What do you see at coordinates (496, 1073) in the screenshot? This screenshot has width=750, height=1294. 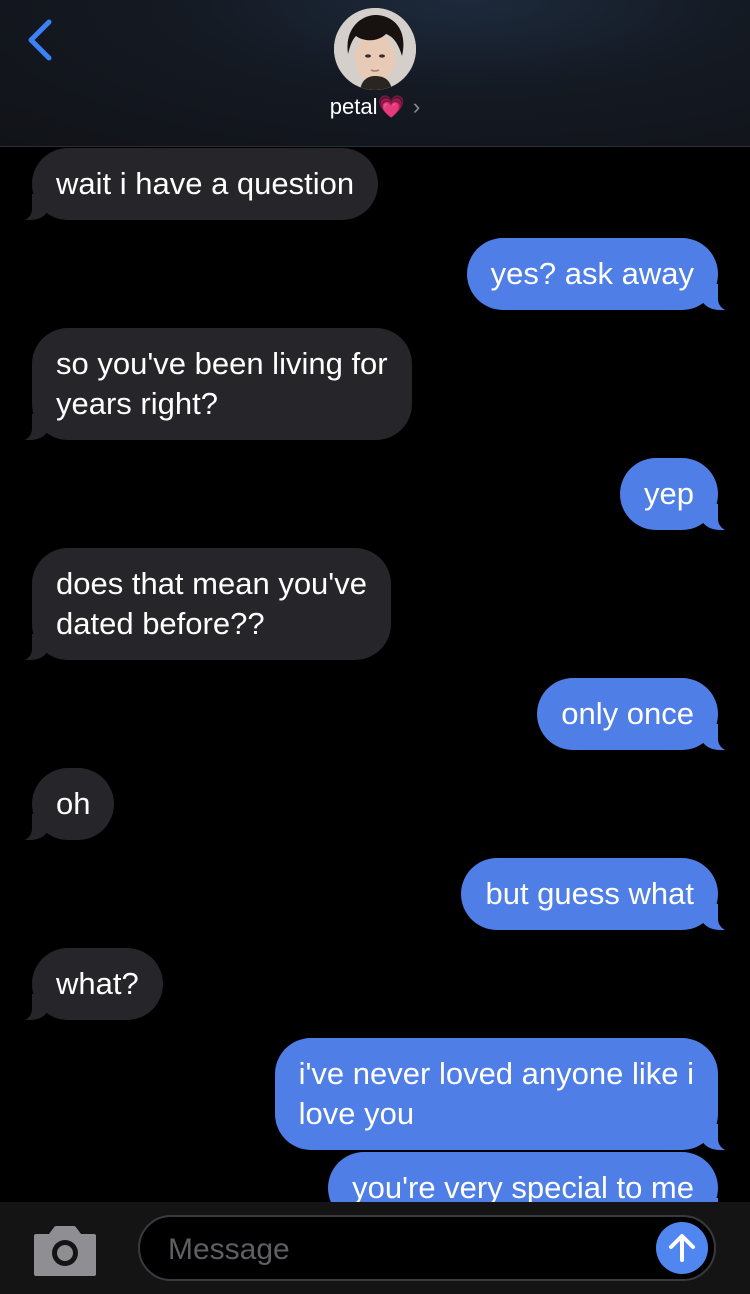 I see `message-text-line: i've never loved anyone like i` at bounding box center [496, 1073].